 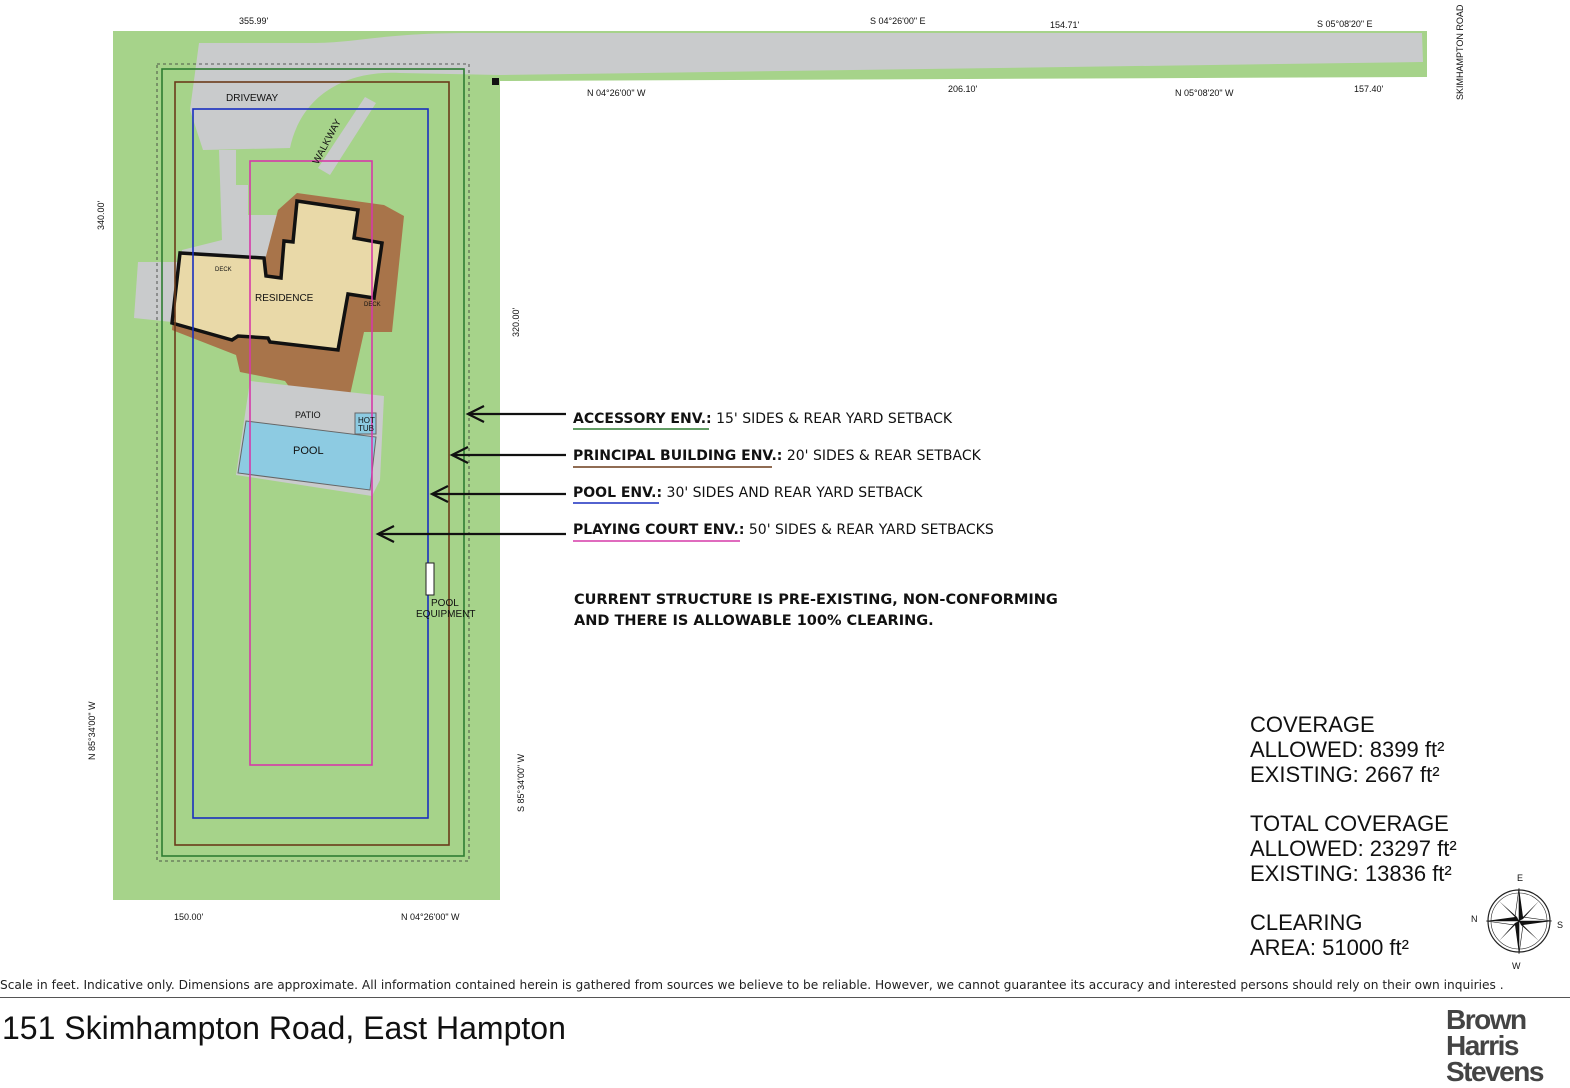 I want to click on pool-equipment-label-1: POOL, so click(x=445, y=603).